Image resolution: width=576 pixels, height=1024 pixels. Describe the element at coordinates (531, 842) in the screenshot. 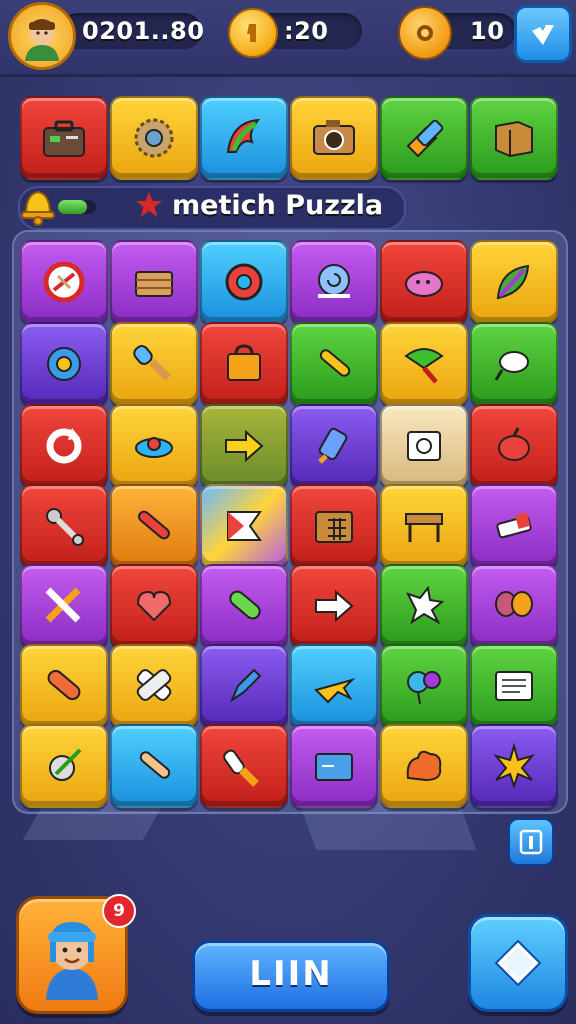

I see `info-icon` at that location.